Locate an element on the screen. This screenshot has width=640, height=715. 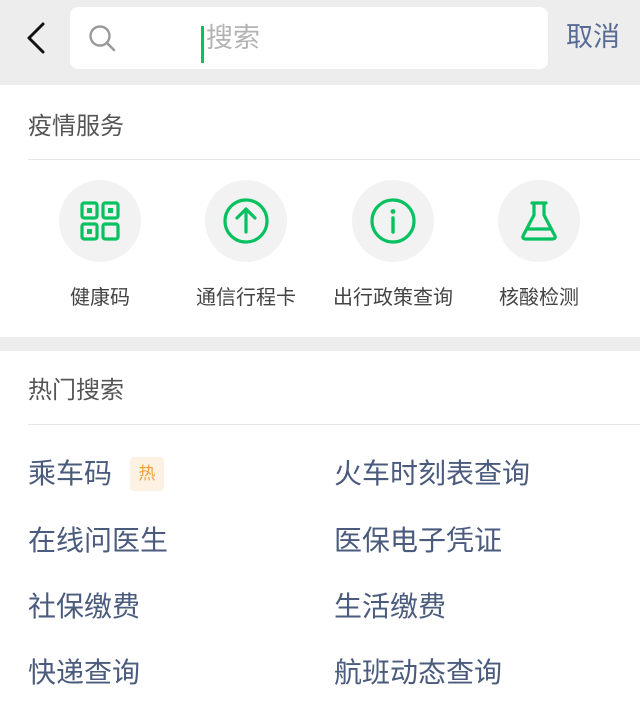
service-label: 通信行程卡 is located at coordinates (246, 297).